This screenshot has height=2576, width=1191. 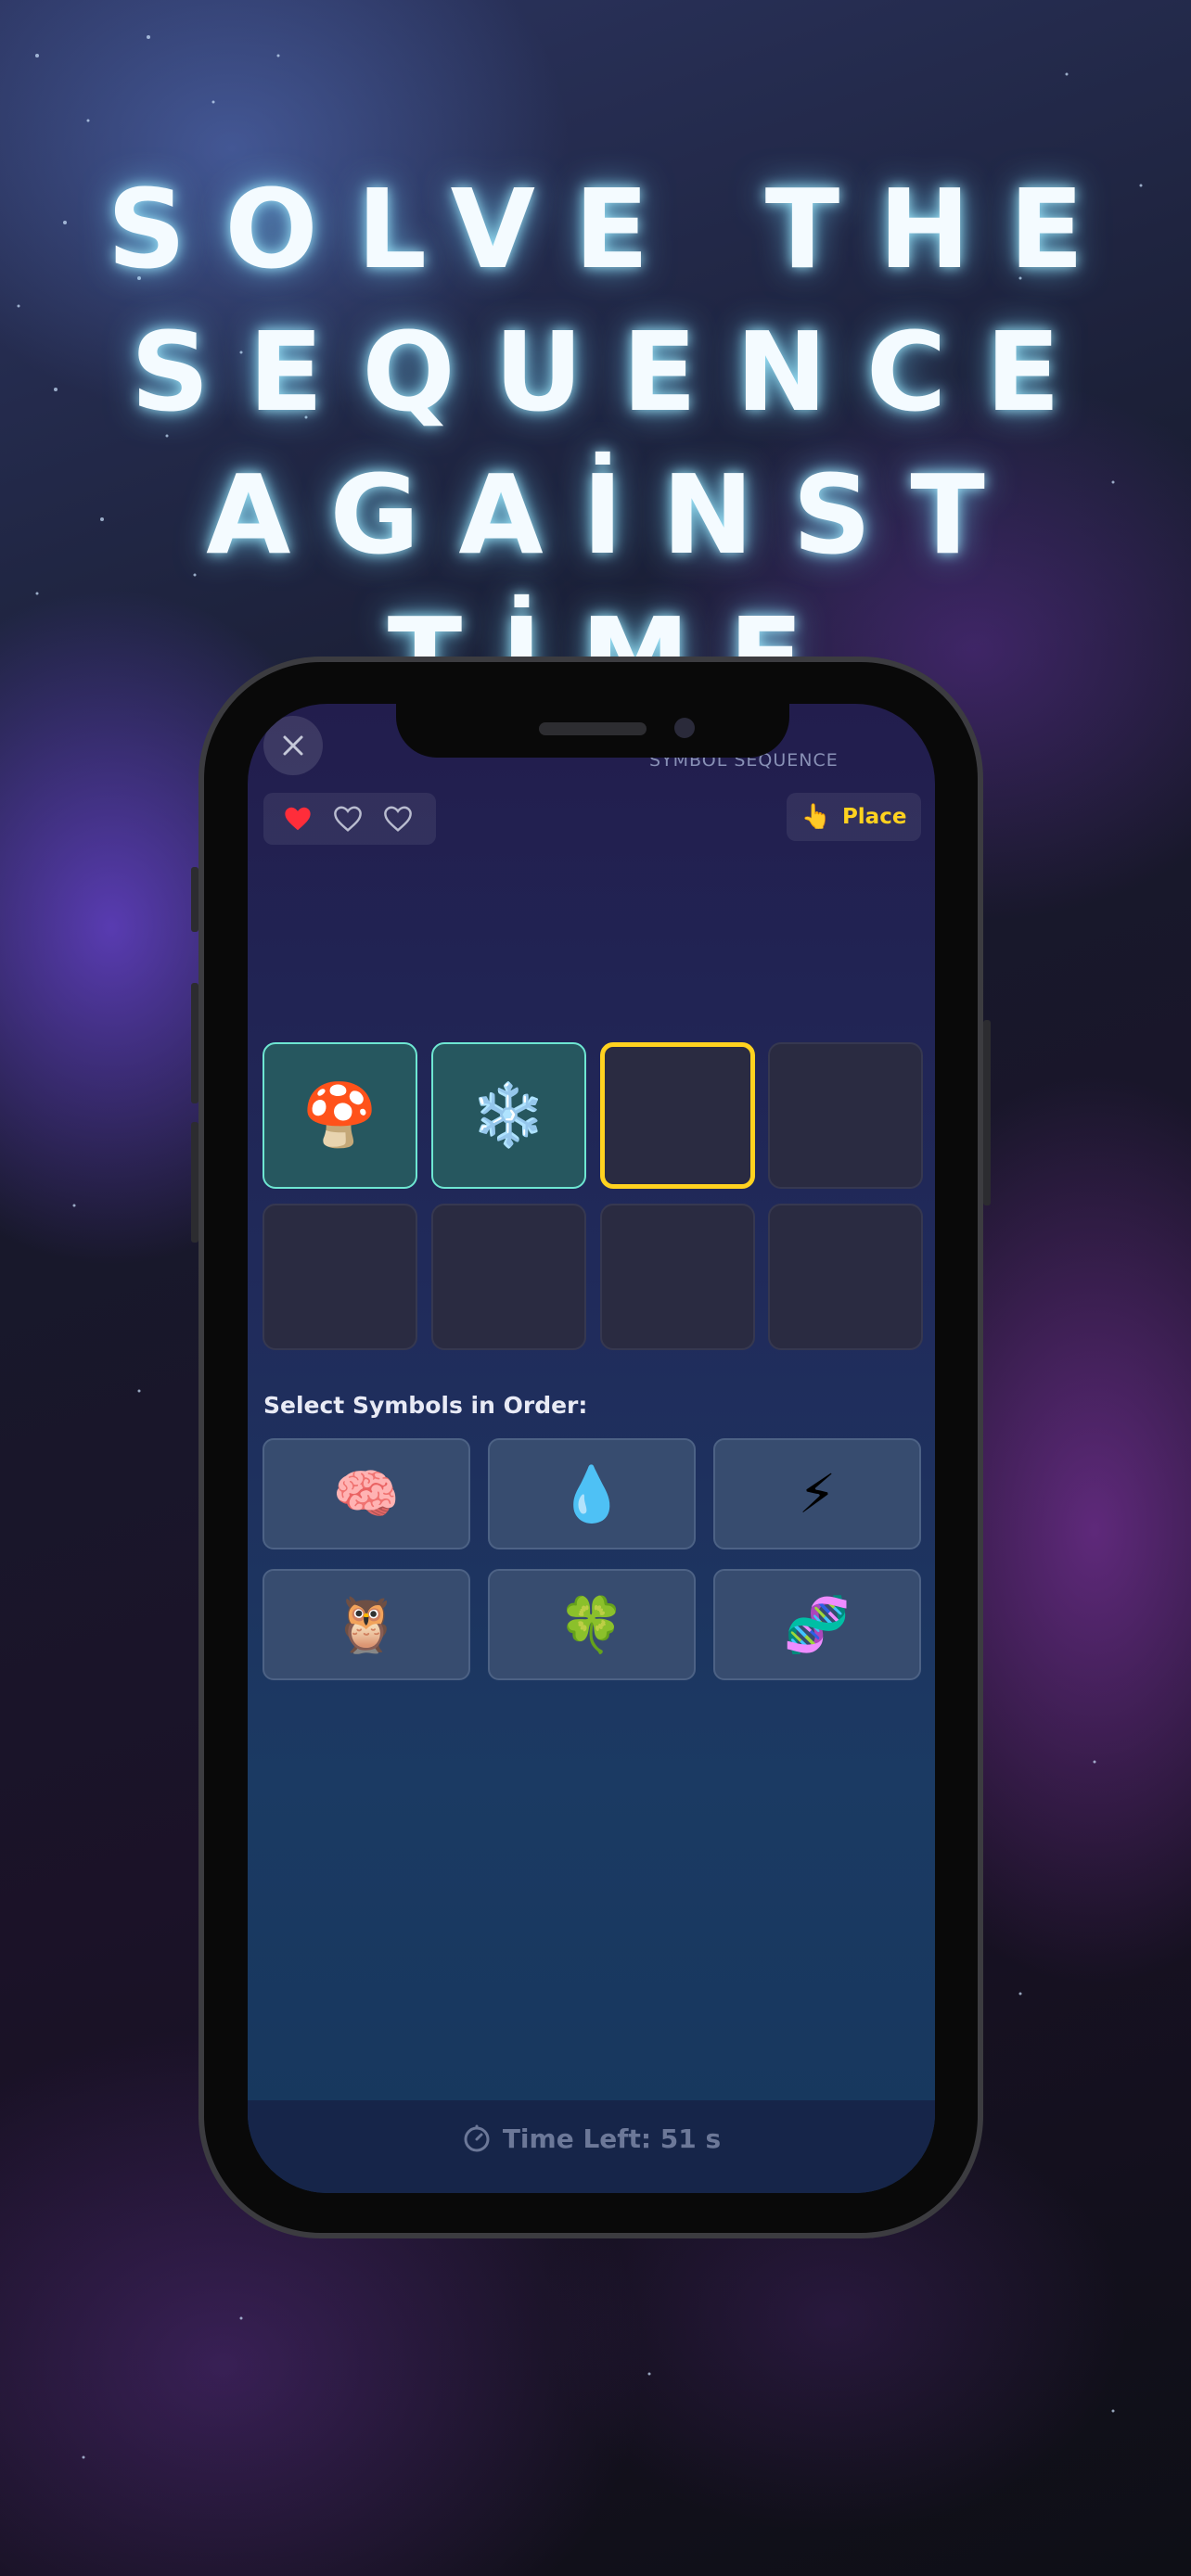 I want to click on place-button: 👆 Place, so click(x=854, y=817).